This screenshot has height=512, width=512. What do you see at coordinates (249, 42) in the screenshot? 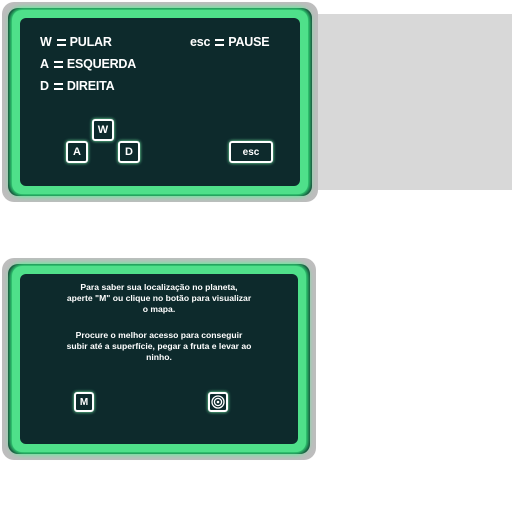
I see `control-pause-action: PAUSE` at bounding box center [249, 42].